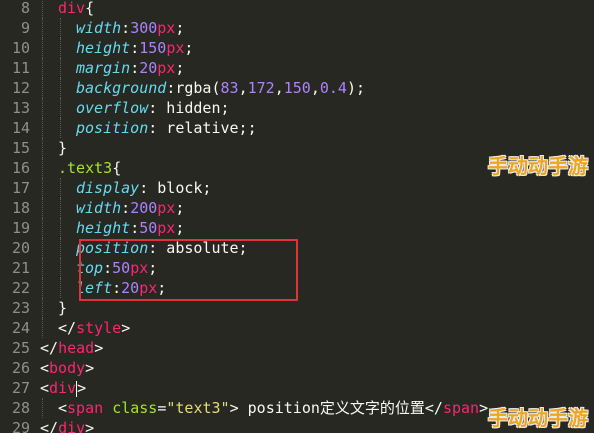 Image resolution: width=594 pixels, height=433 pixels. What do you see at coordinates (297, 108) in the screenshot?
I see `code-line: 13 overflow: hidden;` at bounding box center [297, 108].